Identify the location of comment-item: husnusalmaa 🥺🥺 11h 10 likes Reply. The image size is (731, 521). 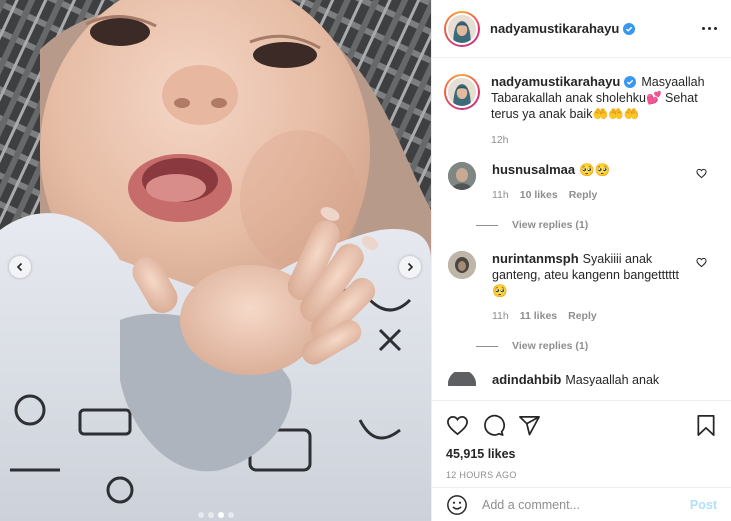
(581, 181).